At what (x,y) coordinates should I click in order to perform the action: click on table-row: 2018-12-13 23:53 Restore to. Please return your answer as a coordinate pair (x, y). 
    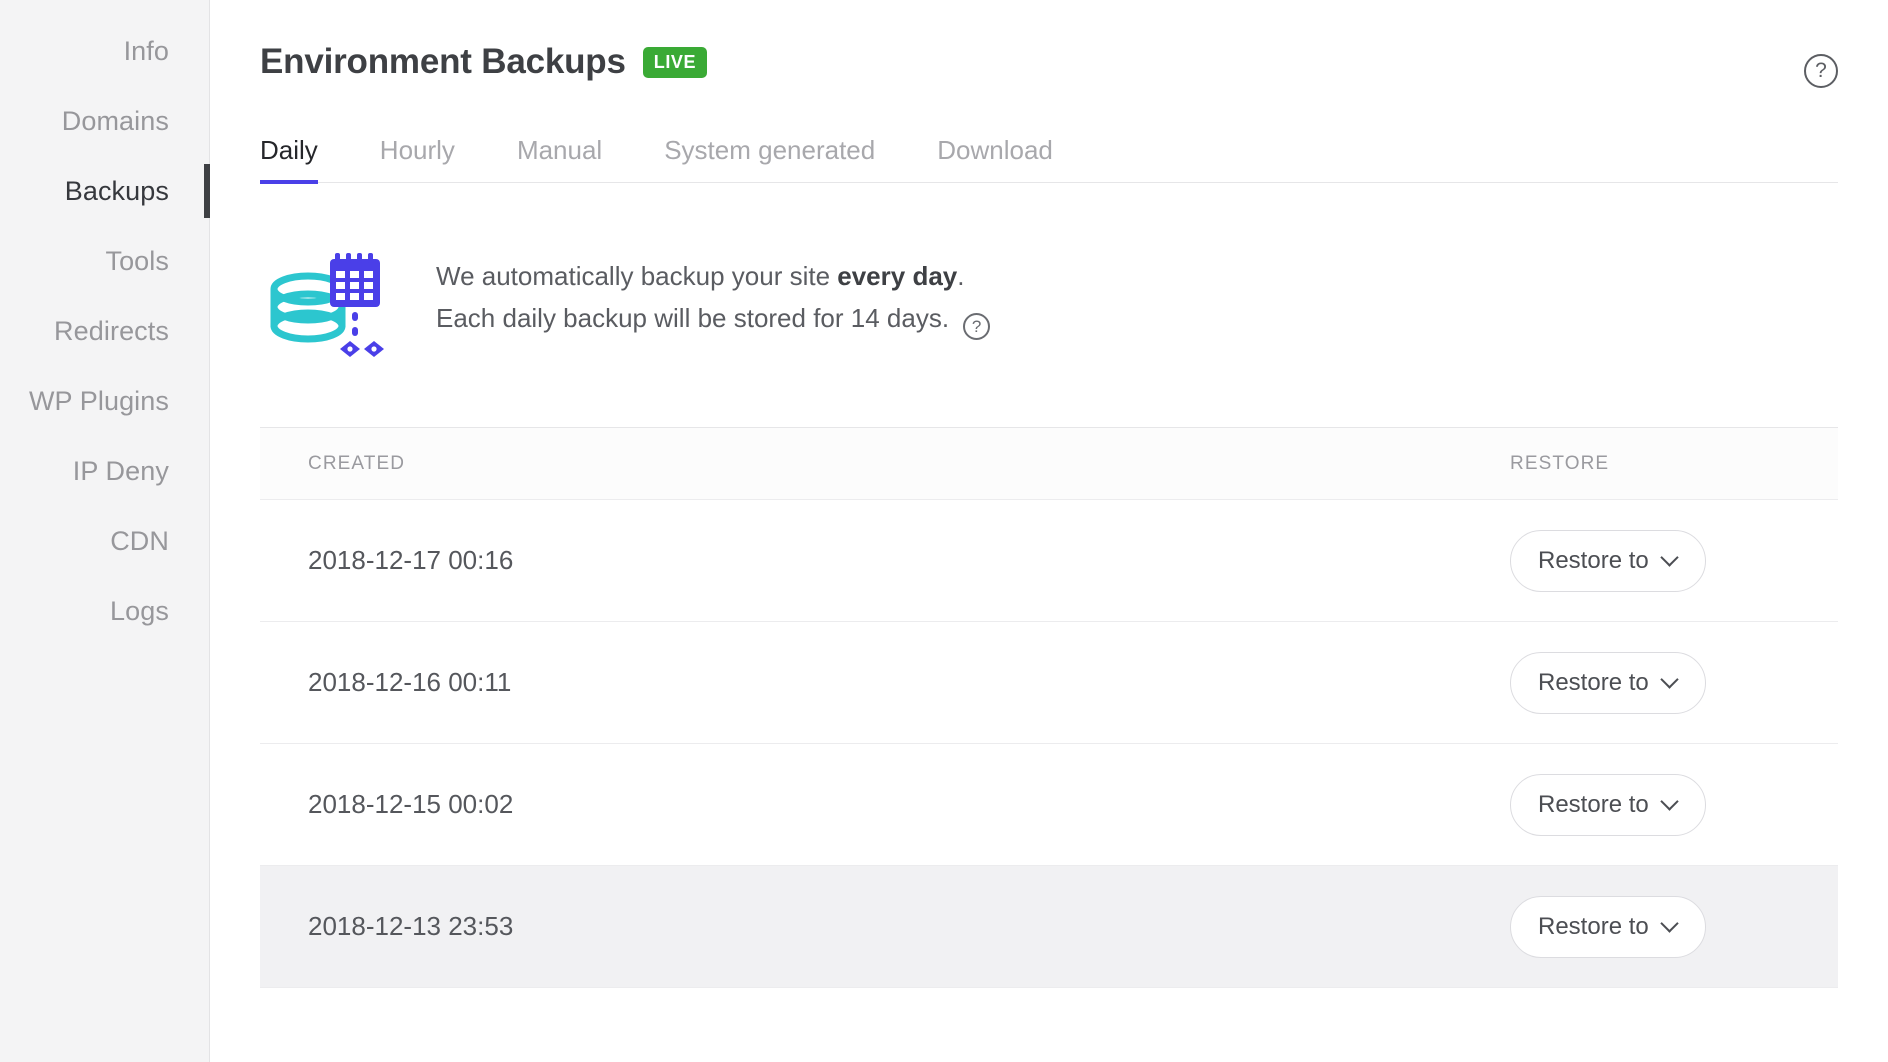
    Looking at the image, I should click on (1049, 927).